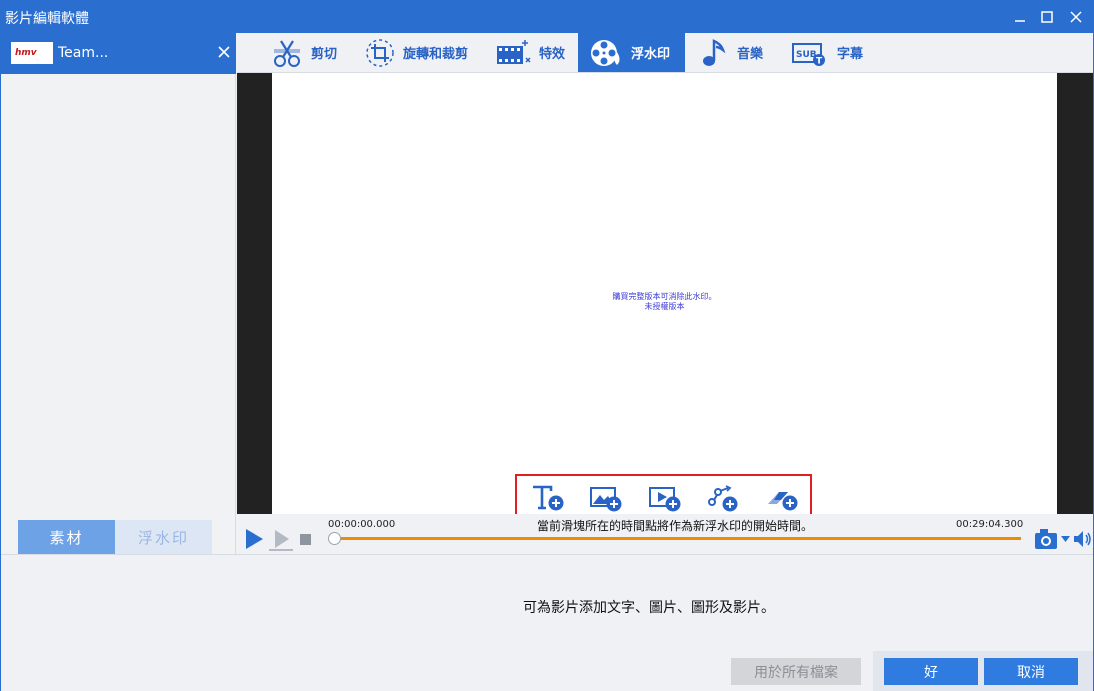 The image size is (1094, 691). What do you see at coordinates (783, 501) in the screenshot?
I see `eraser-icon` at bounding box center [783, 501].